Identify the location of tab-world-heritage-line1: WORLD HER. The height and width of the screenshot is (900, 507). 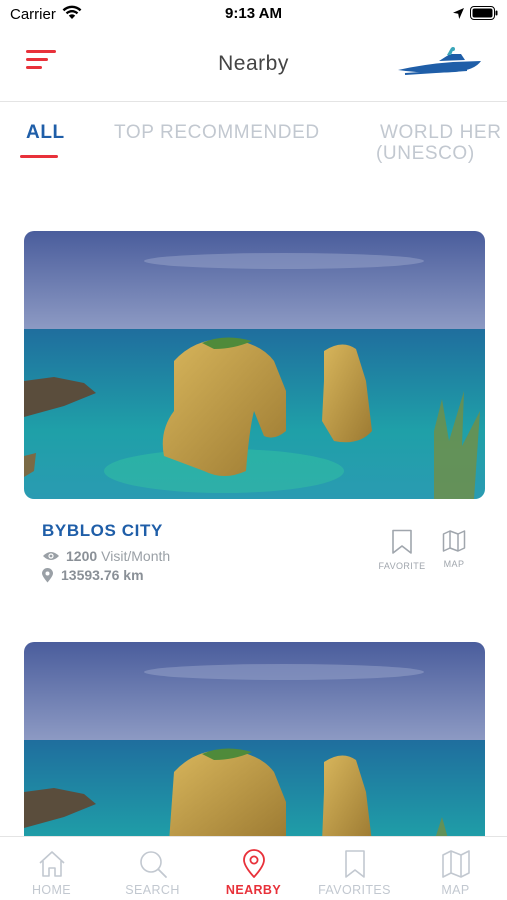
(441, 132).